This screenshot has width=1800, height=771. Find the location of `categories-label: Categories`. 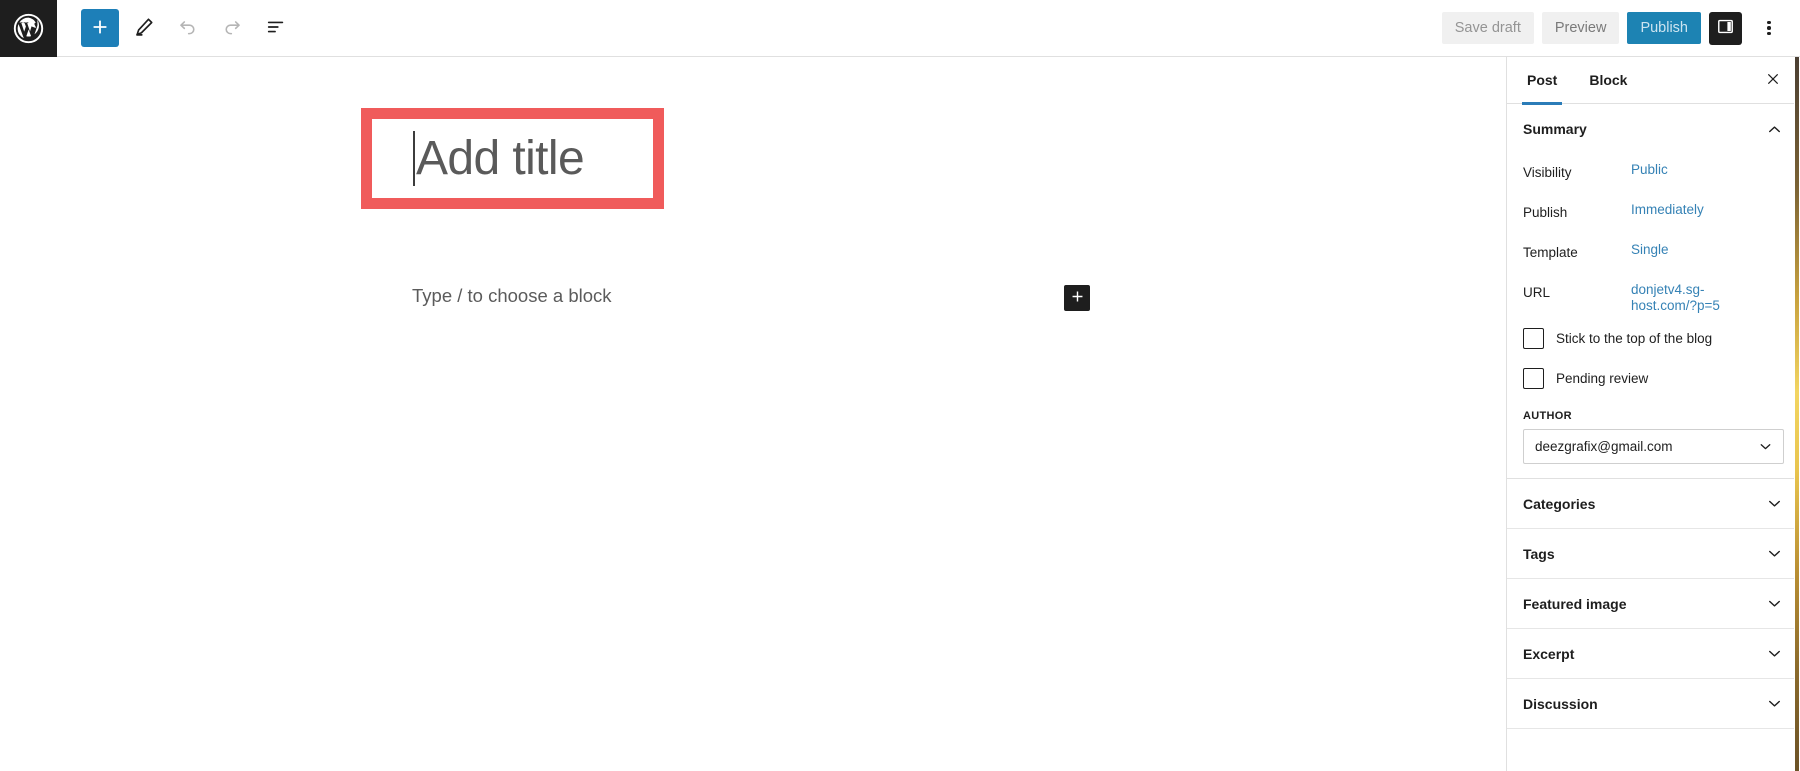

categories-label: Categories is located at coordinates (1559, 503).